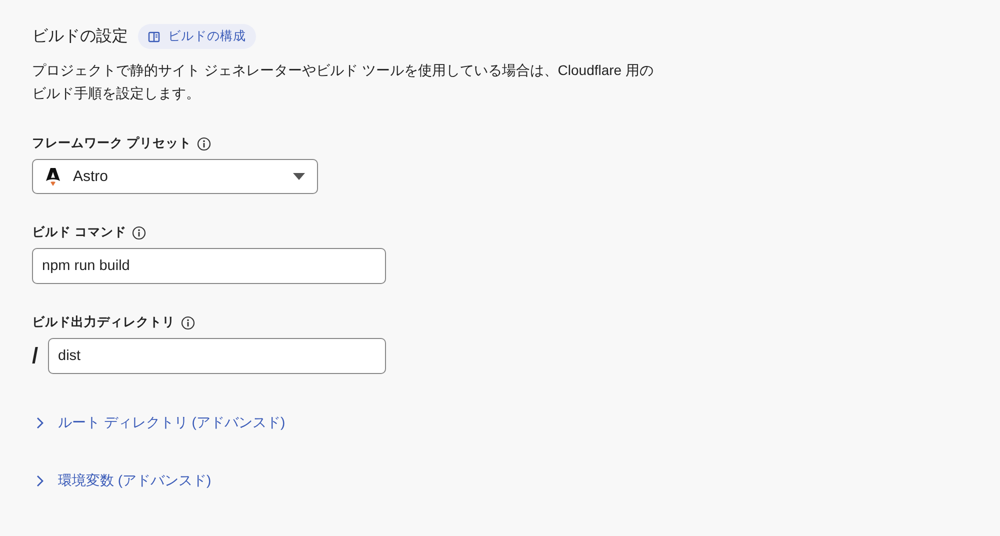  What do you see at coordinates (122, 481) in the screenshot?
I see `expander-link: 環境変数 (アドバンスド)` at bounding box center [122, 481].